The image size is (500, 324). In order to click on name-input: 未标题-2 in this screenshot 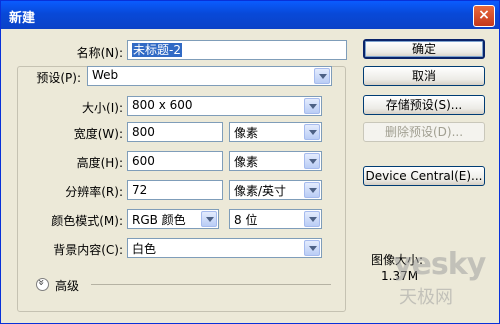, I will do `click(237, 50)`.